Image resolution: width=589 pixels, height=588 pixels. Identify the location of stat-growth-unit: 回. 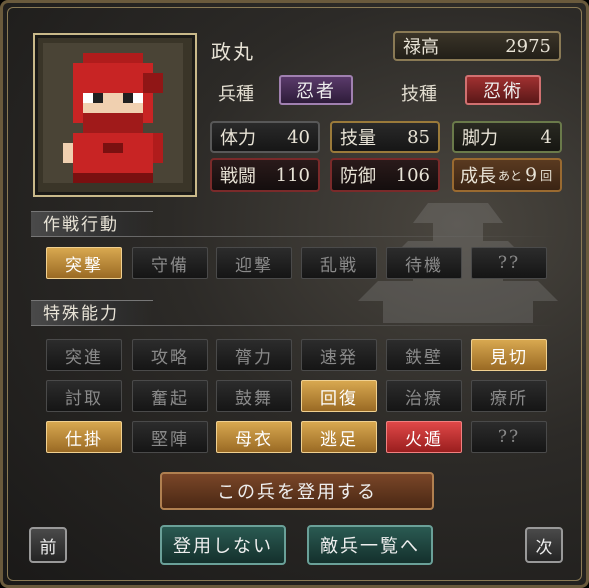
(546, 175).